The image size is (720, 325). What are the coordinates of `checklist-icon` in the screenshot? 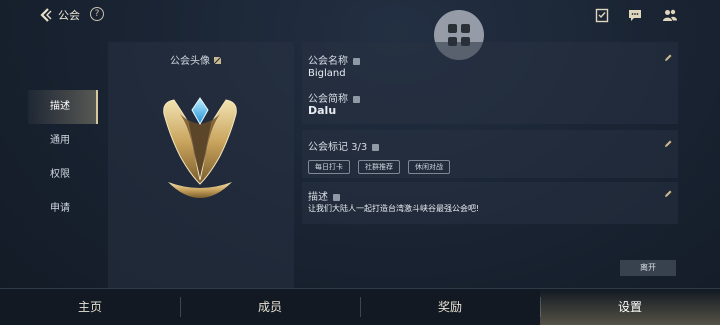 It's located at (602, 15).